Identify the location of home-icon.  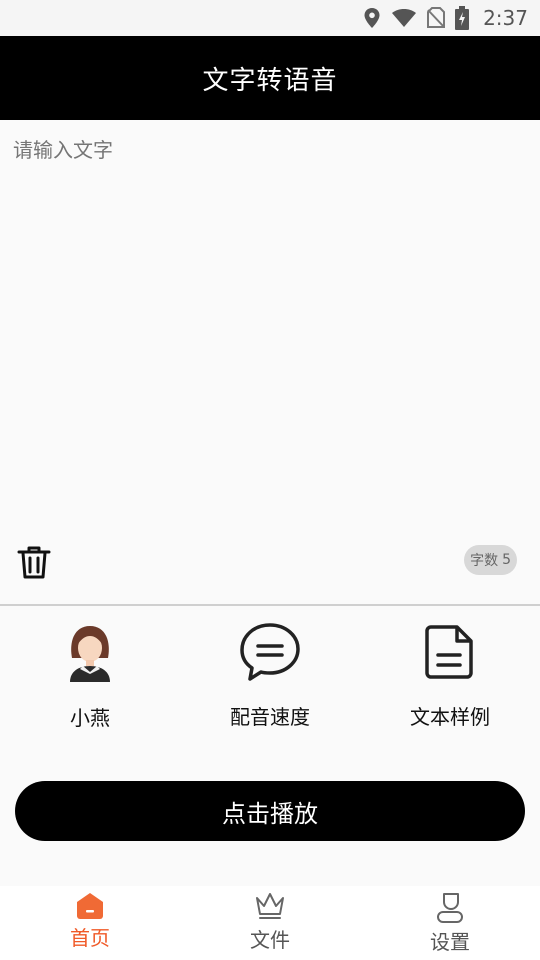
(90, 906).